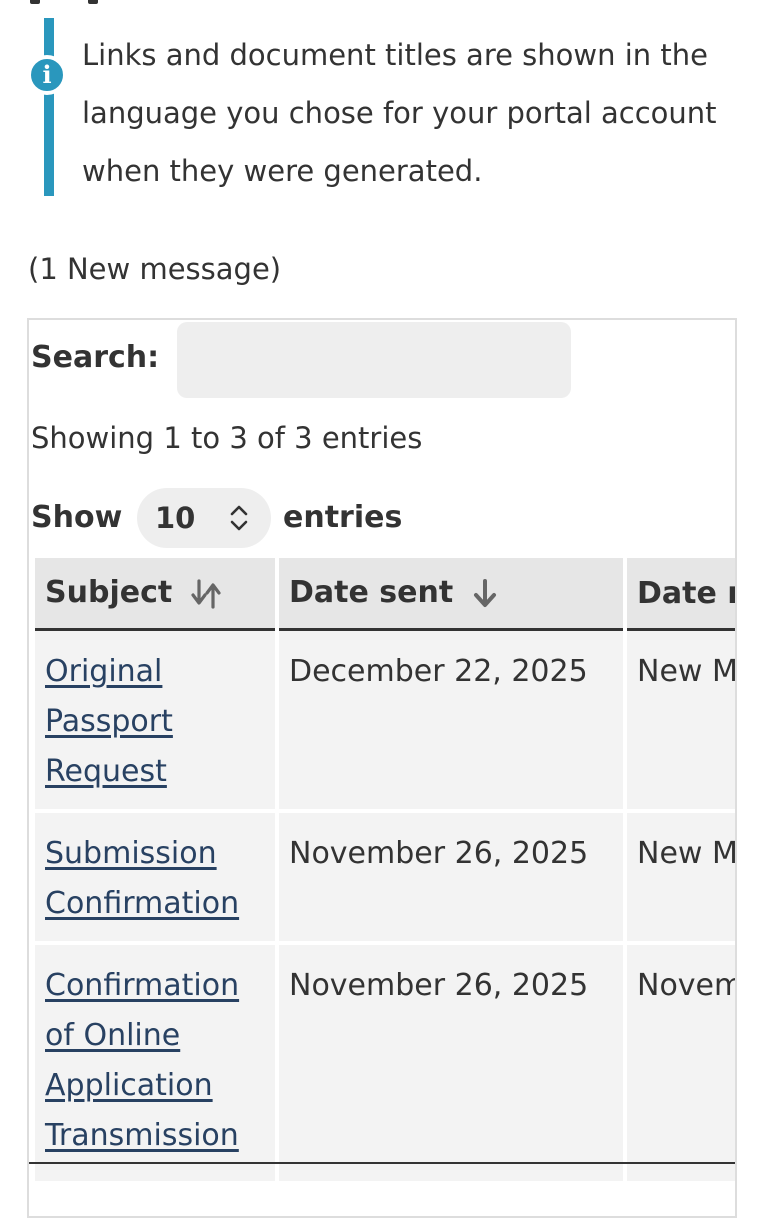 This screenshot has width=764, height=1218. Describe the element at coordinates (175, 518) in the screenshot. I see `entries-select-value: 10` at that location.